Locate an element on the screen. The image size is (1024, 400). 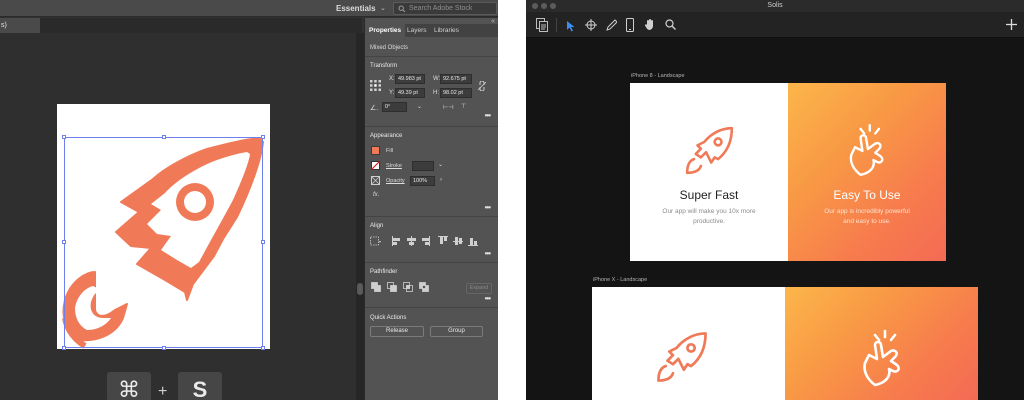
window-title: Solis is located at coordinates (775, 5).